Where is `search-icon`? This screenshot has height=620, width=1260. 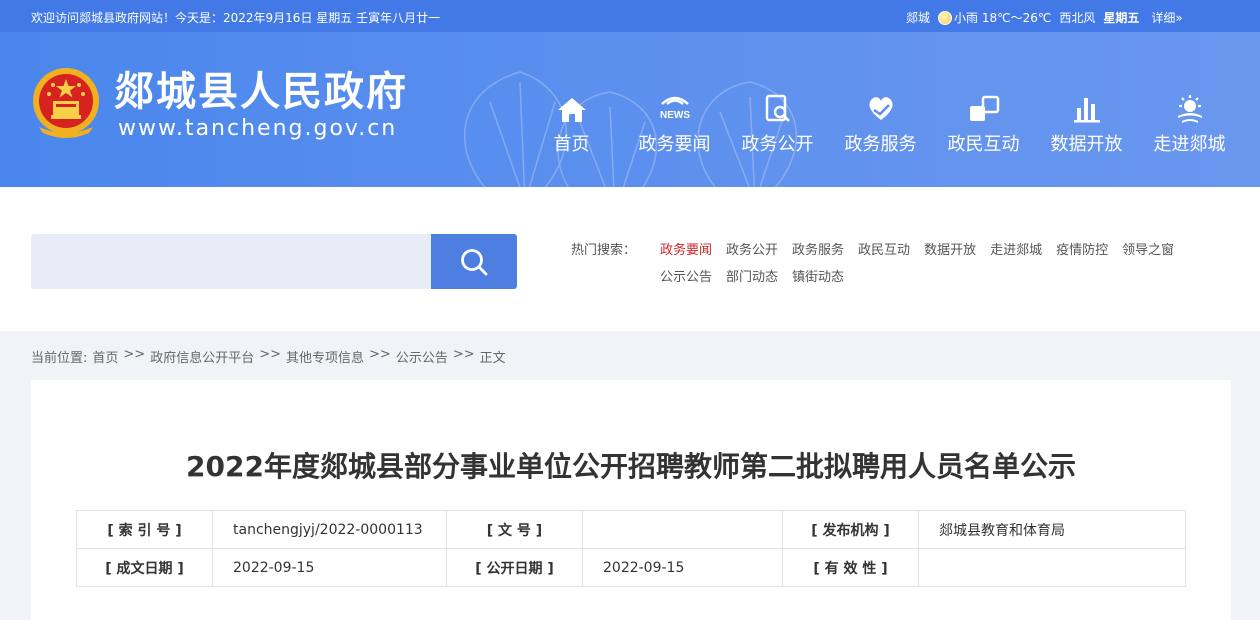 search-icon is located at coordinates (474, 261).